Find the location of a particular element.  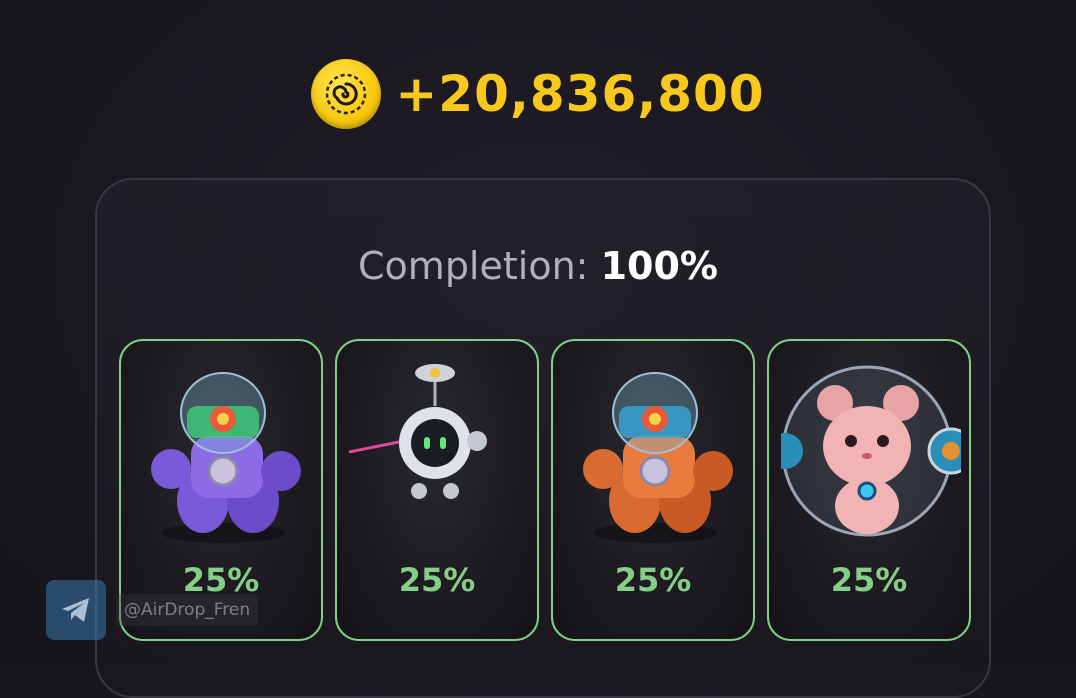

telegram-icon is located at coordinates (76, 610).